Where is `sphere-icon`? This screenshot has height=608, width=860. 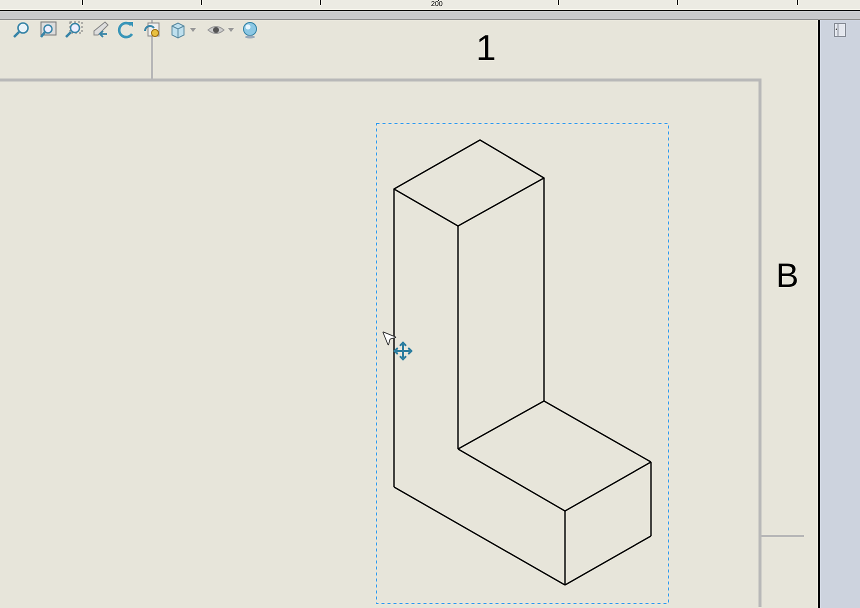 sphere-icon is located at coordinates (250, 30).